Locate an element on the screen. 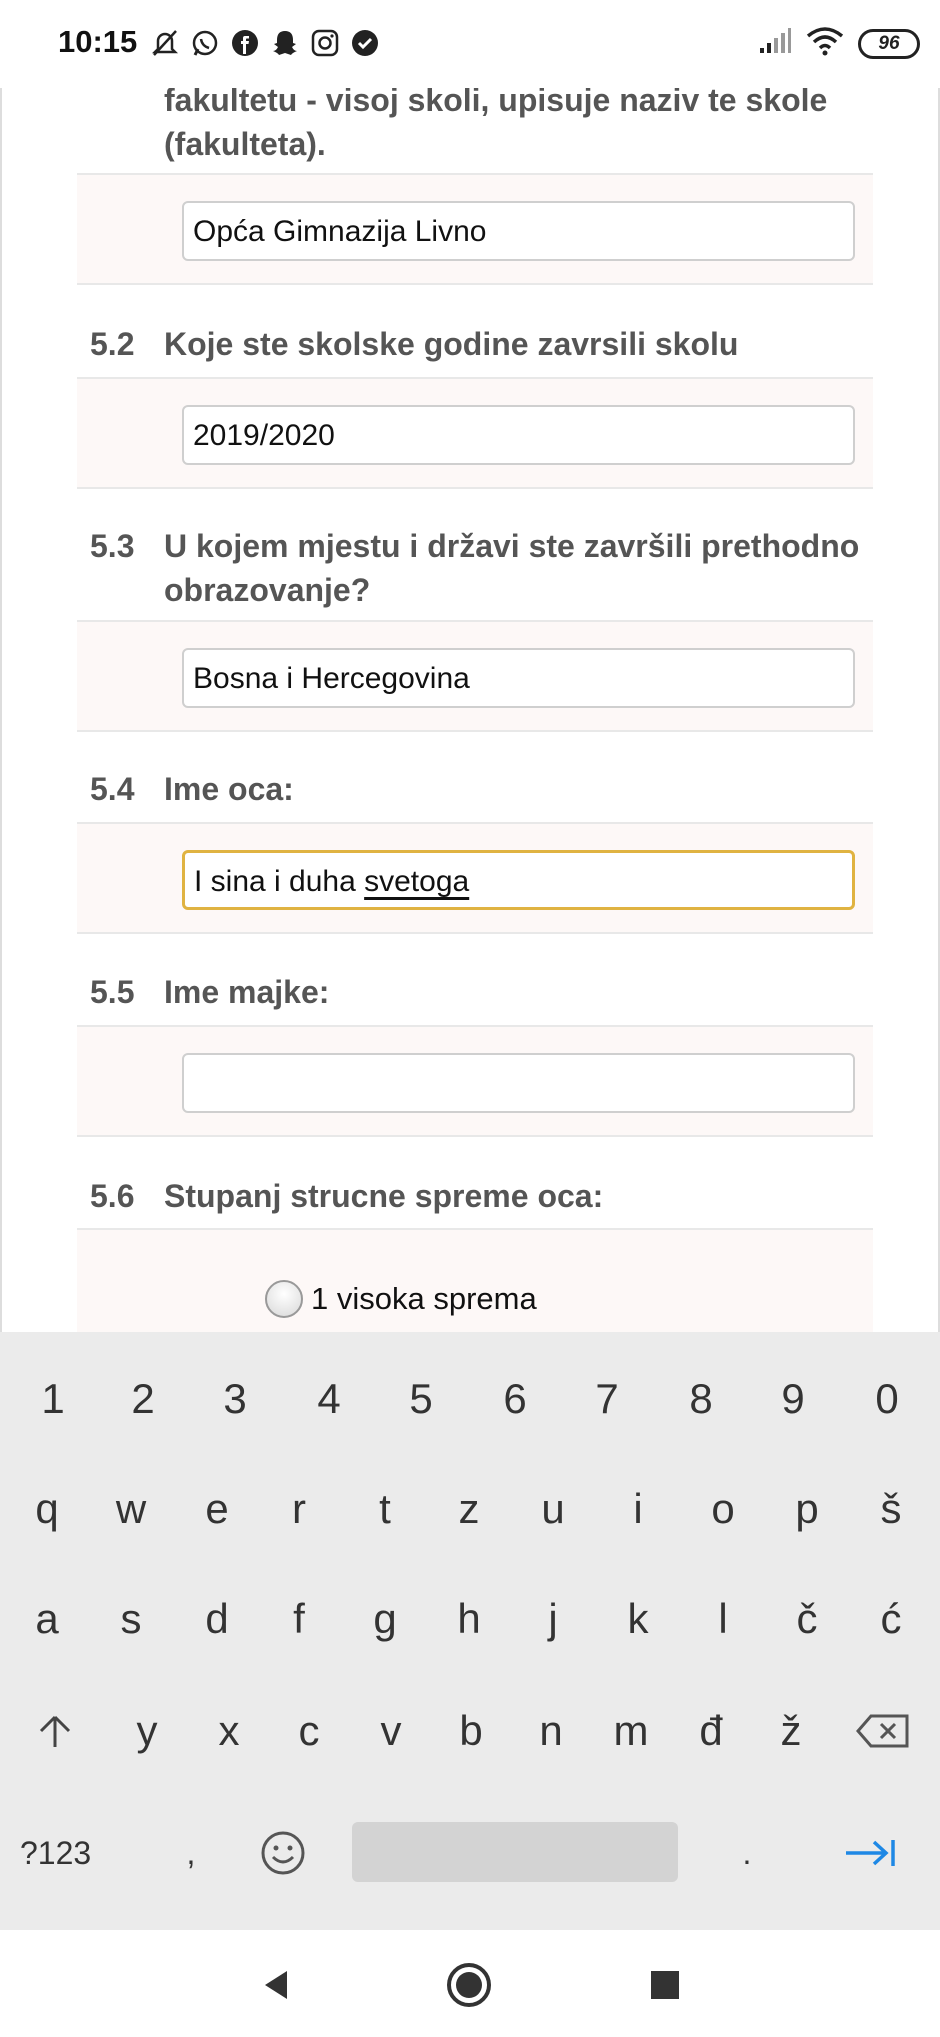 This screenshot has height=2037, width=940. back-button is located at coordinates (278, 1985).